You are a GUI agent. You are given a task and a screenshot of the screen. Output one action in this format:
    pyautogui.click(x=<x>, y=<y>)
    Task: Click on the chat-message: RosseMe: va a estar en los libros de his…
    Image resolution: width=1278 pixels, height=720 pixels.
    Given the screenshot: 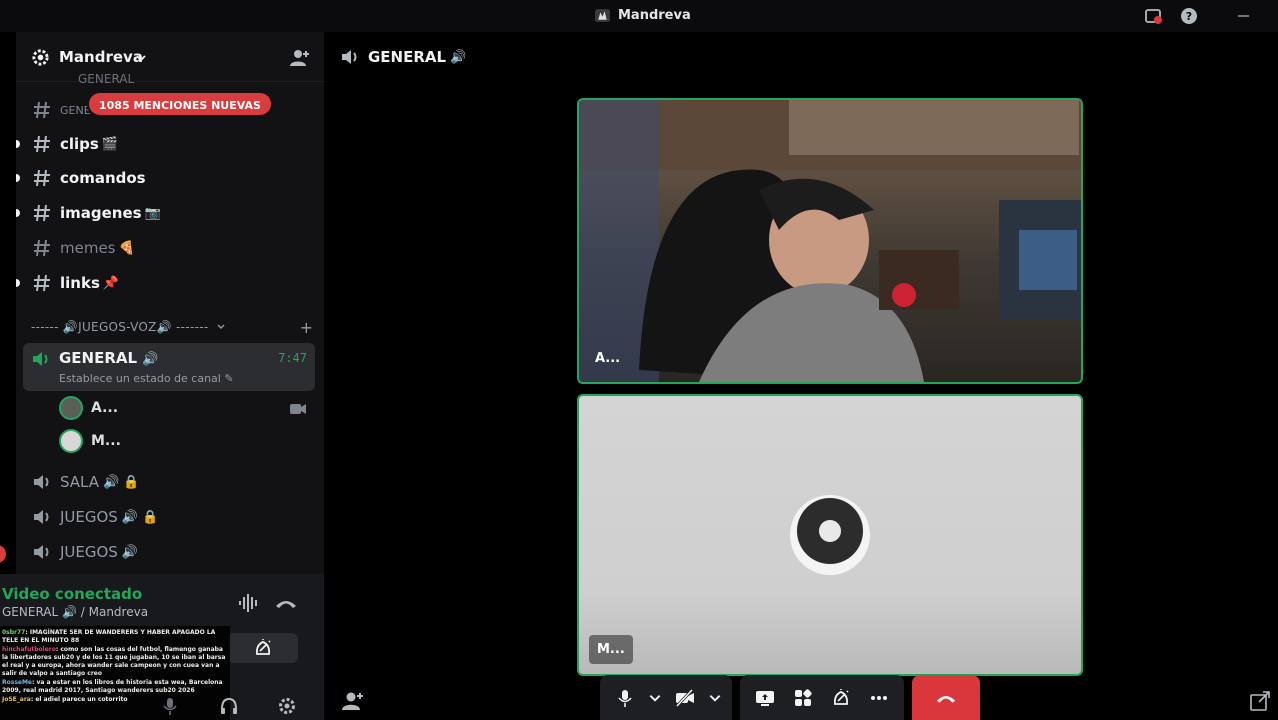 What is the action you would take?
    pyautogui.click(x=112, y=686)
    